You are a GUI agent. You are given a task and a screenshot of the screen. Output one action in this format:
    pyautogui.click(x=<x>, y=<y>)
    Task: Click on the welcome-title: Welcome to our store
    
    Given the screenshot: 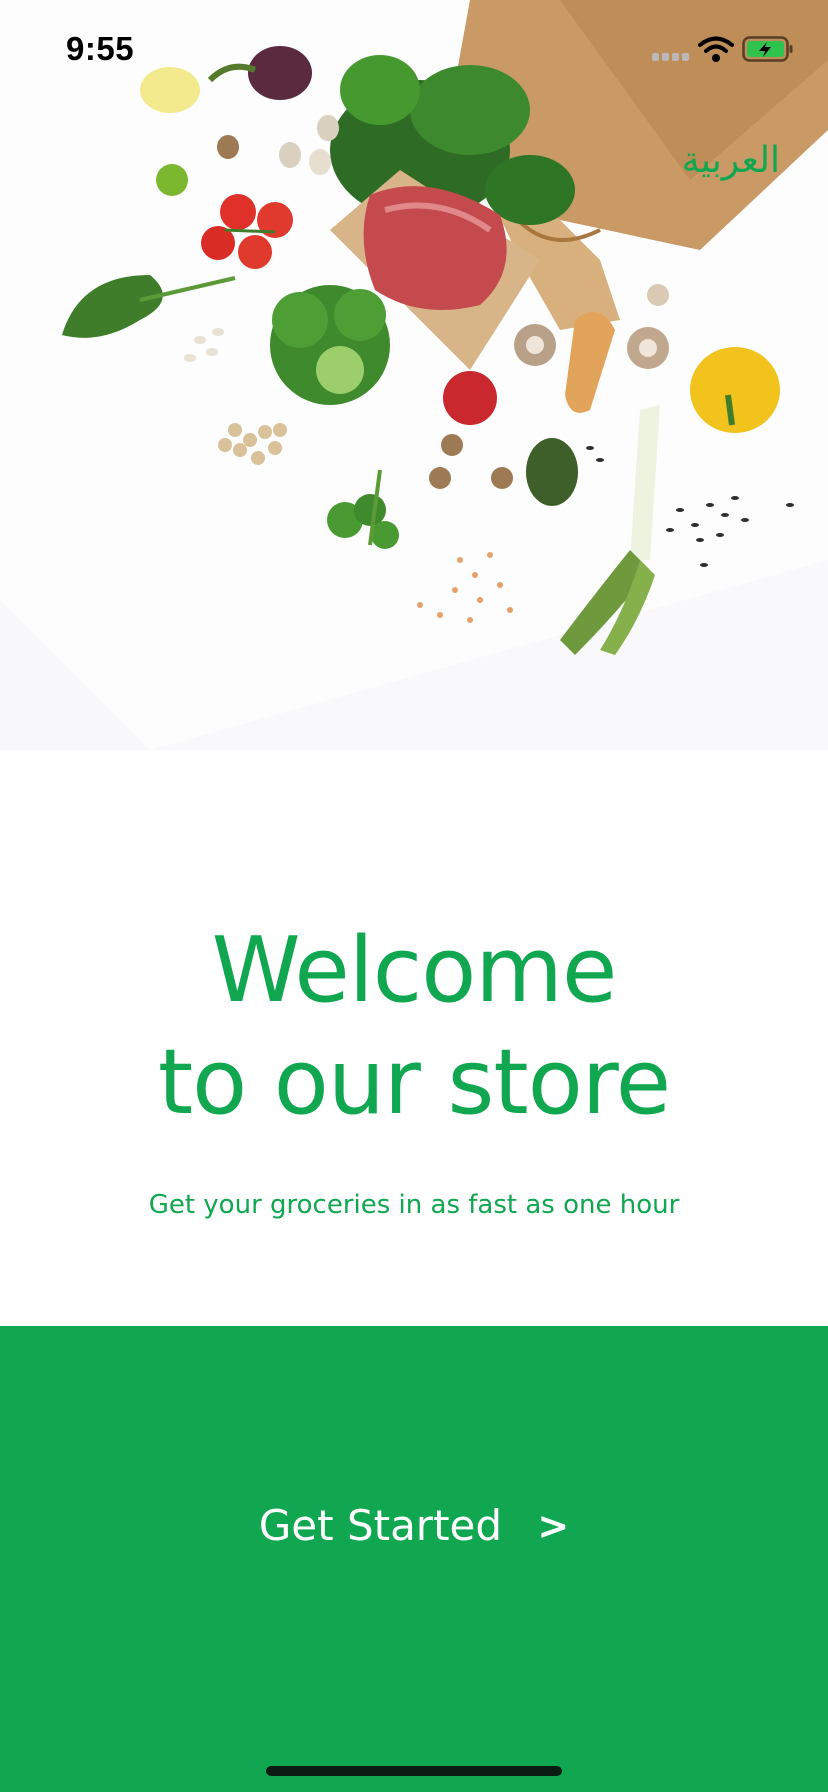 What is the action you would take?
    pyautogui.click(x=414, y=1027)
    